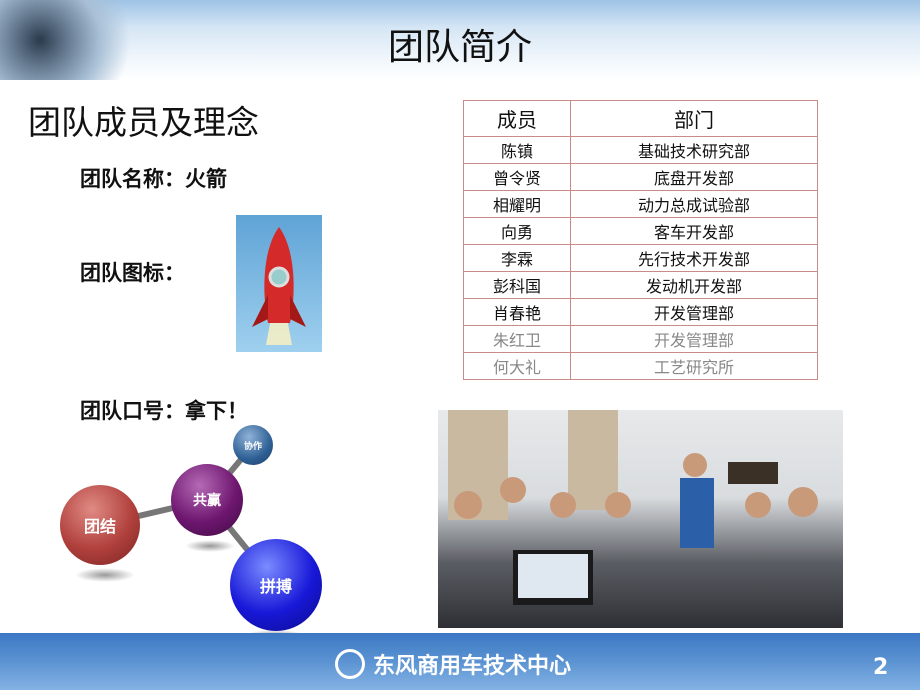 The width and height of the screenshot is (920, 690). Describe the element at coordinates (881, 667) in the screenshot. I see `page-number: 2` at that location.